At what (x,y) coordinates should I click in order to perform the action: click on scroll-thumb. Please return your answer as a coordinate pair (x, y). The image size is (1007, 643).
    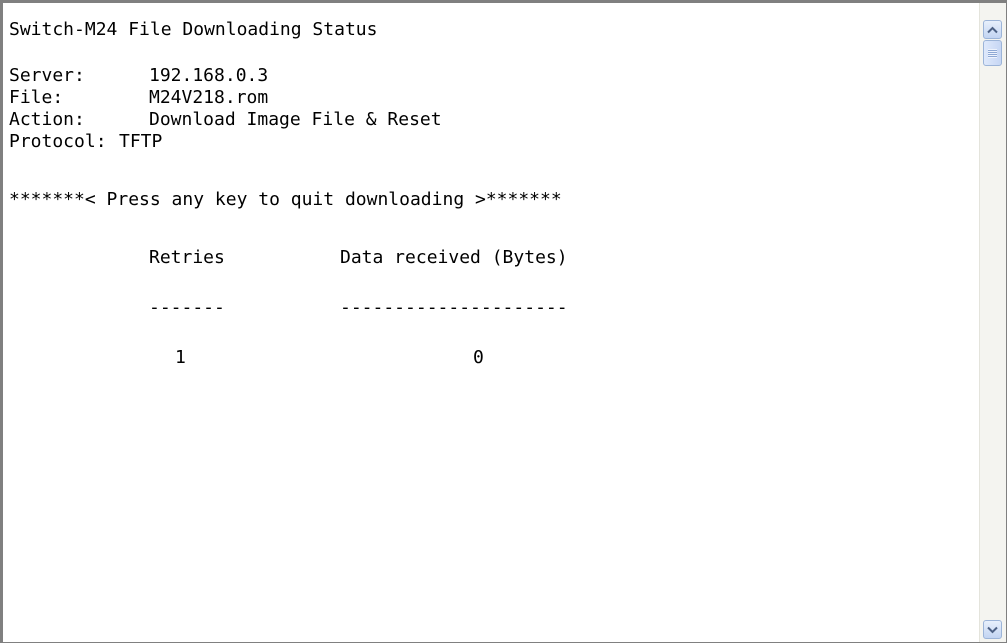
    Looking at the image, I should click on (992, 53).